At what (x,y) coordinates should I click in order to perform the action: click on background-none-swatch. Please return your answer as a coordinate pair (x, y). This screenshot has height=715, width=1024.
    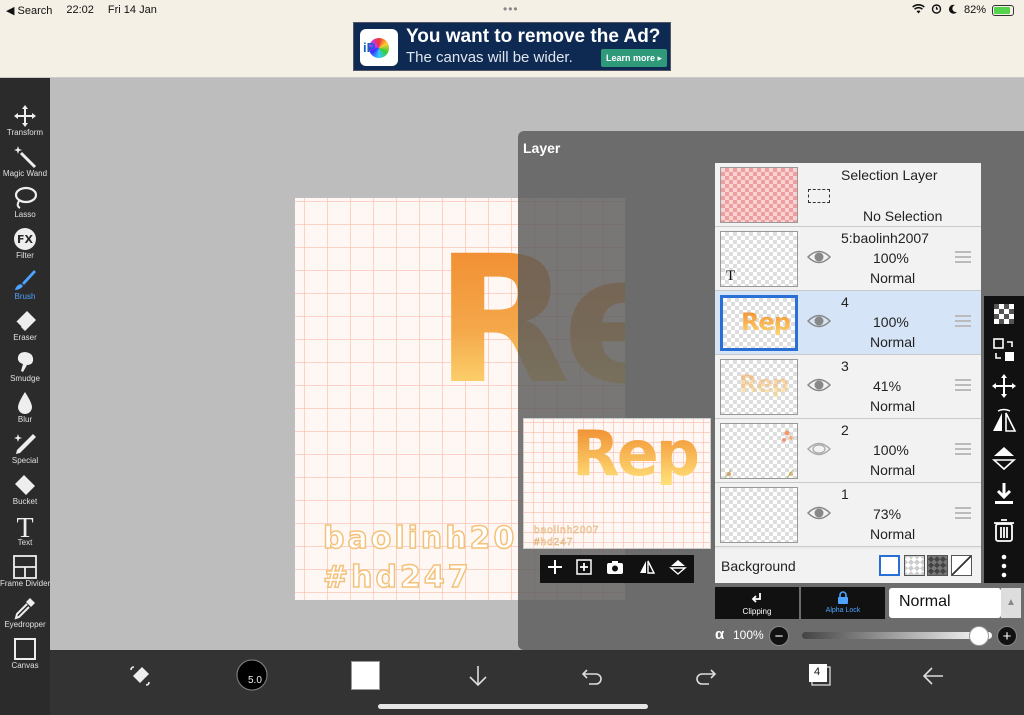
    Looking at the image, I should click on (961, 565).